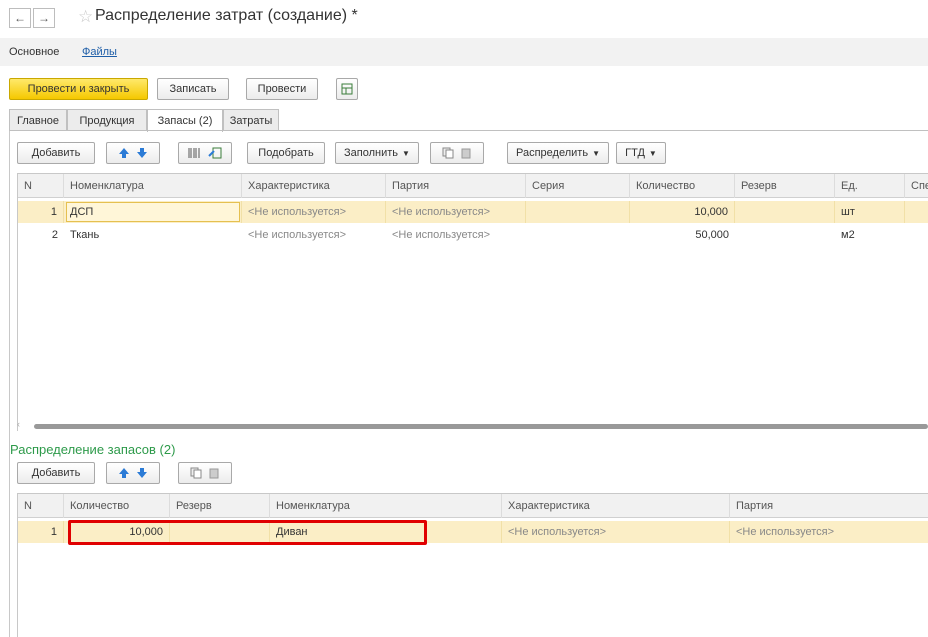  I want to click on structure-report-button, so click(347, 89).